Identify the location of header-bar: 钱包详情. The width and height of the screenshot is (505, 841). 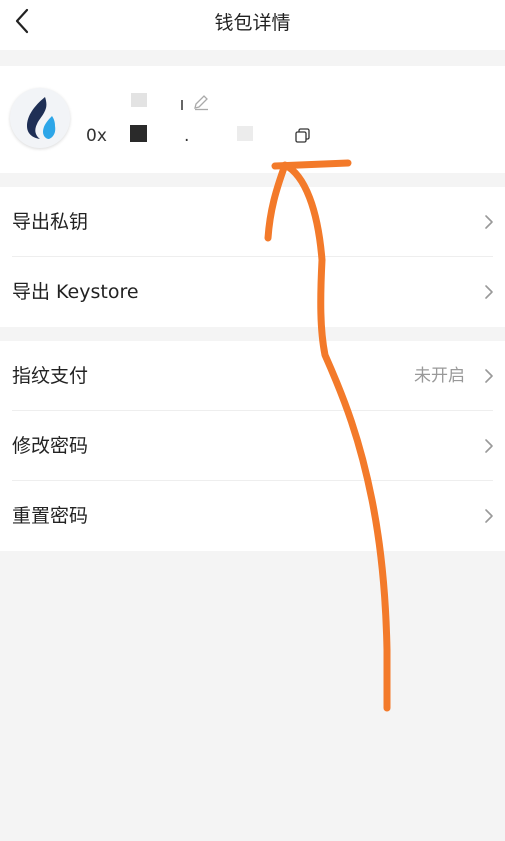
(252, 25).